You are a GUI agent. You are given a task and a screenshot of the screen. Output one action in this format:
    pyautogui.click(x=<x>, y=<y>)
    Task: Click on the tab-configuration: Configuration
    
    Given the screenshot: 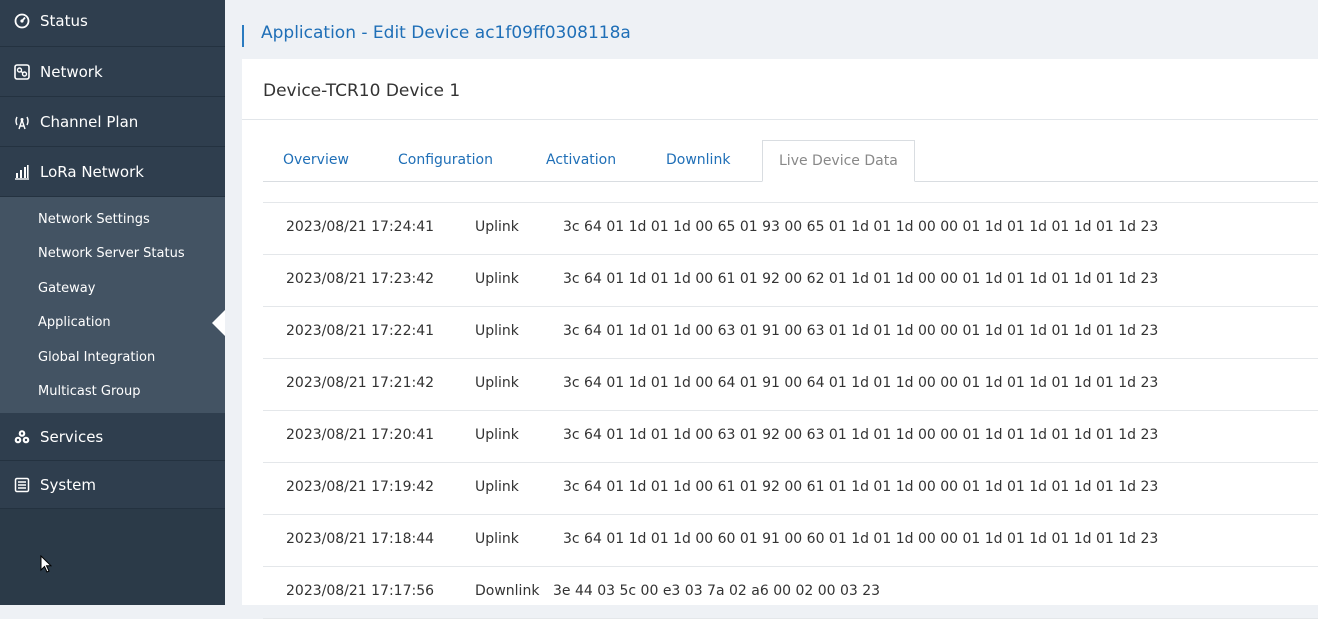 What is the action you would take?
    pyautogui.click(x=445, y=160)
    